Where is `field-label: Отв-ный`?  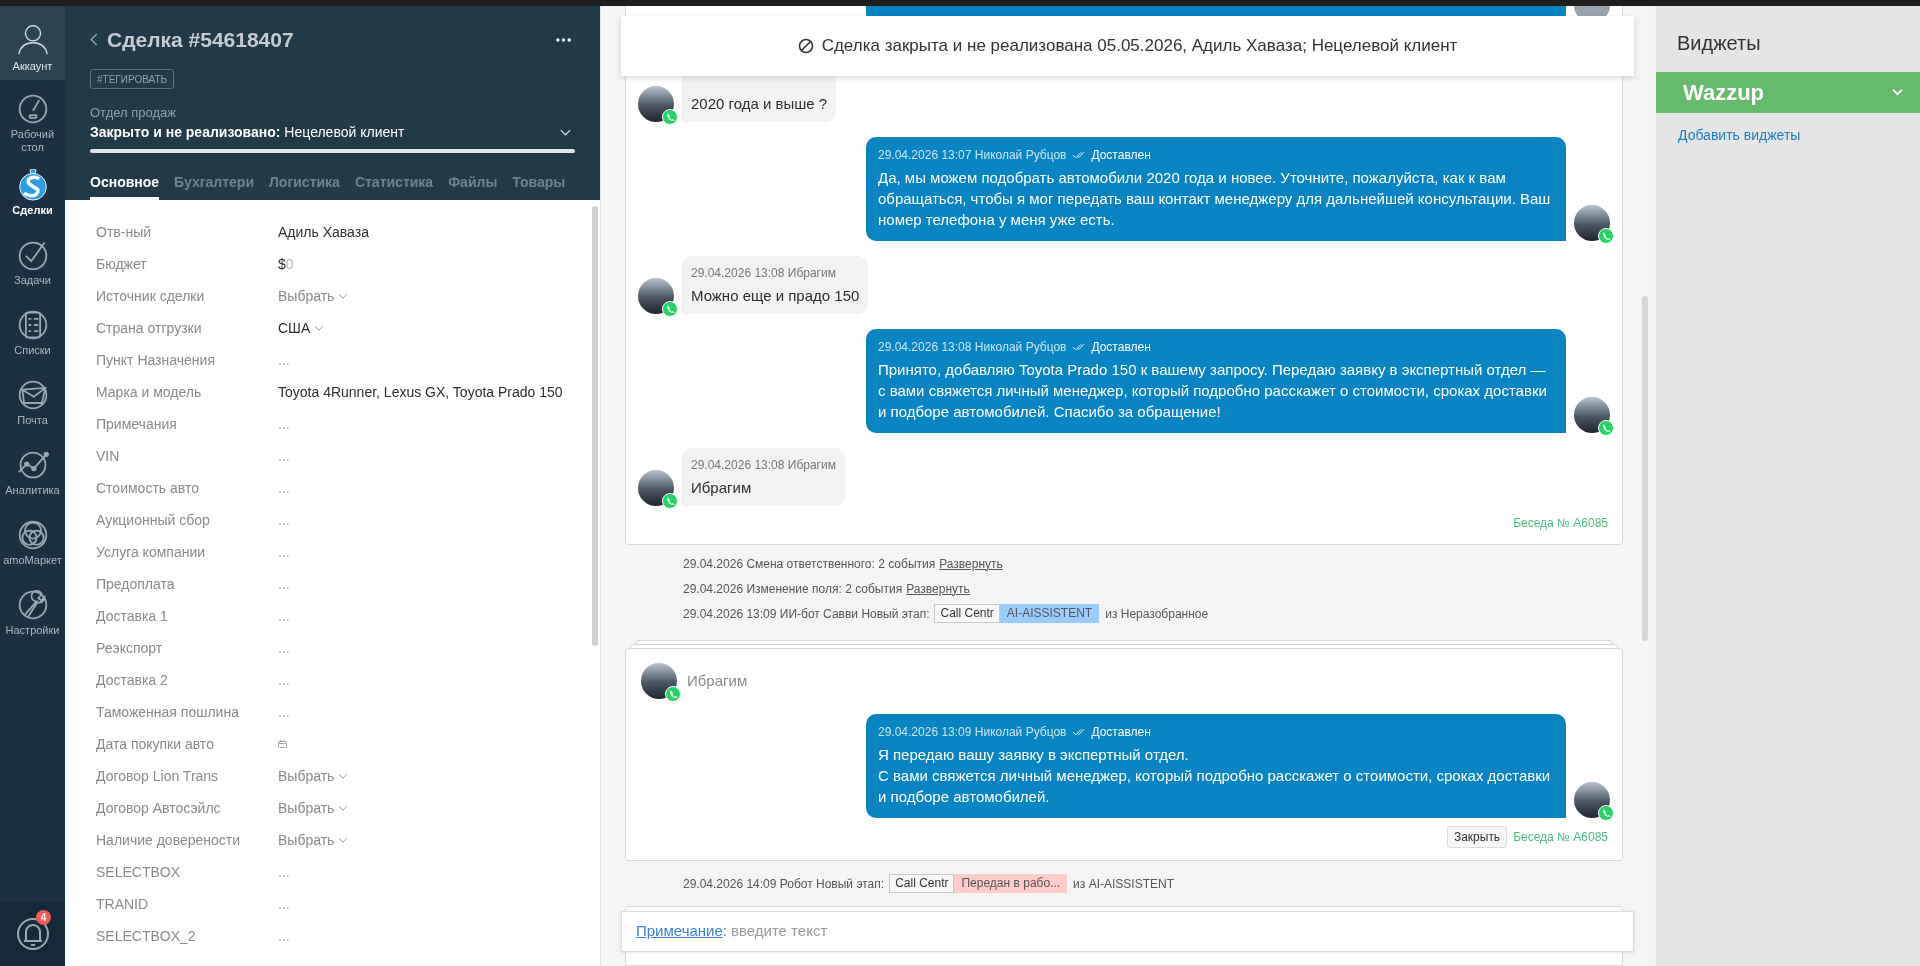 field-label: Отв-ный is located at coordinates (124, 232).